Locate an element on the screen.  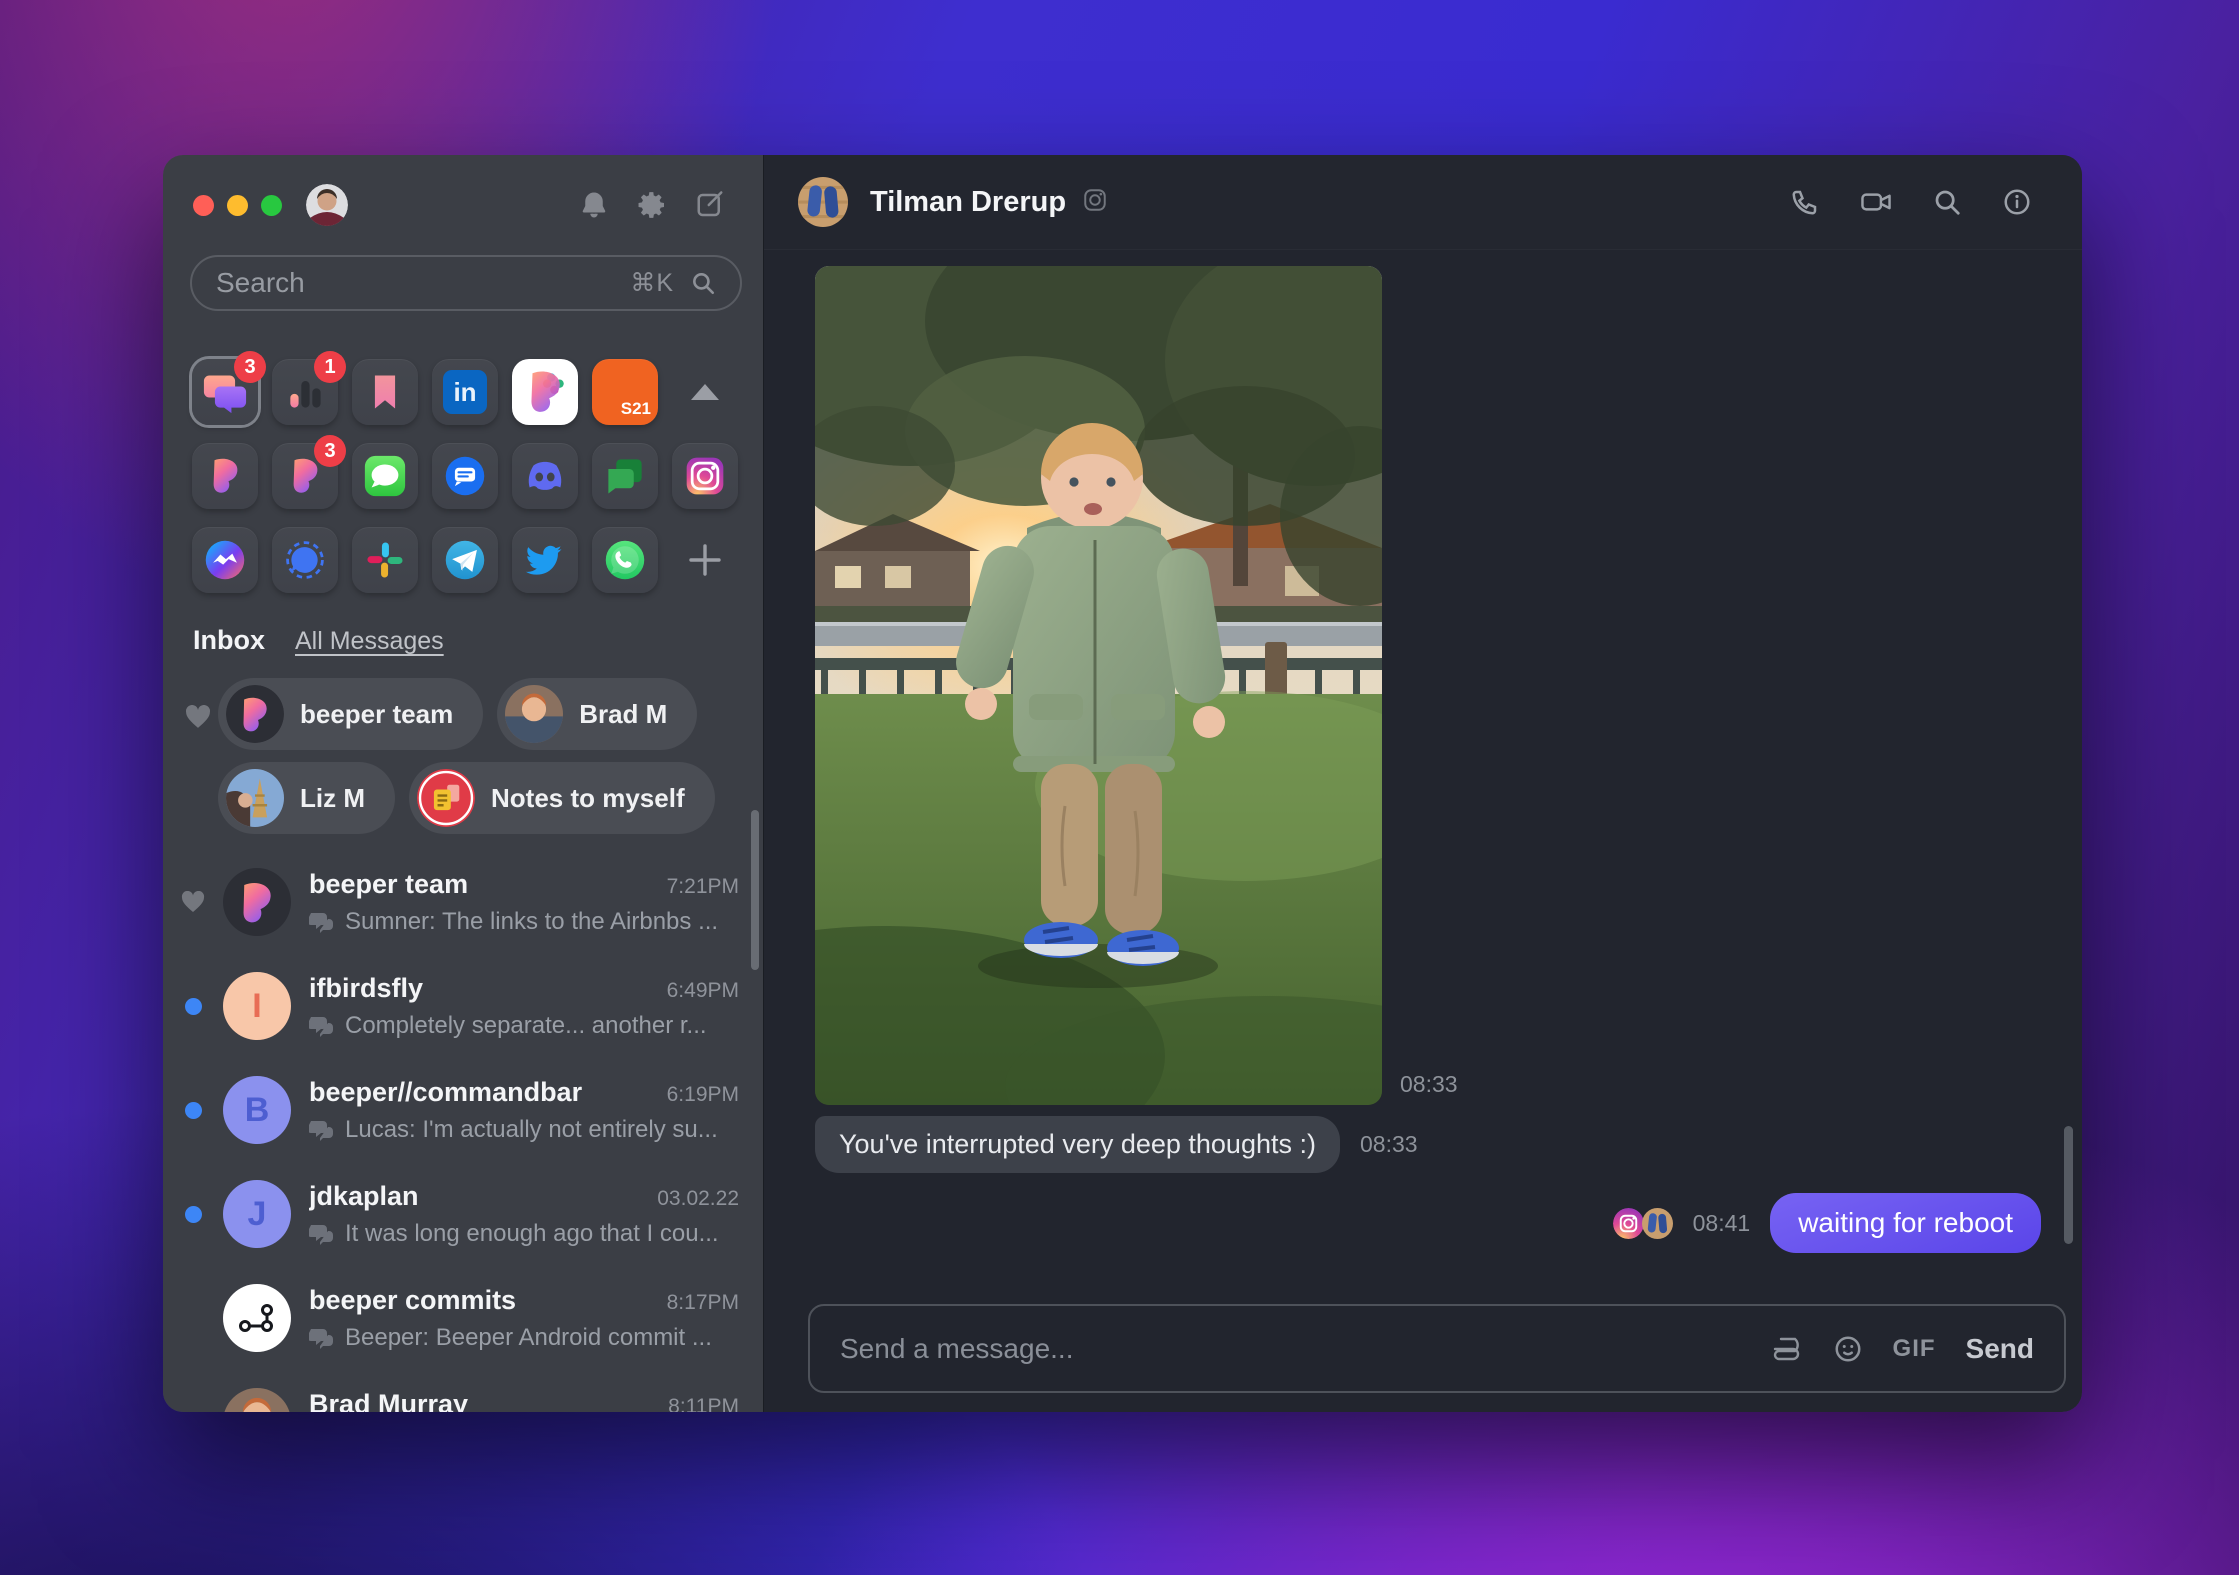
instagram-receipt-icon is located at coordinates (1628, 1223).